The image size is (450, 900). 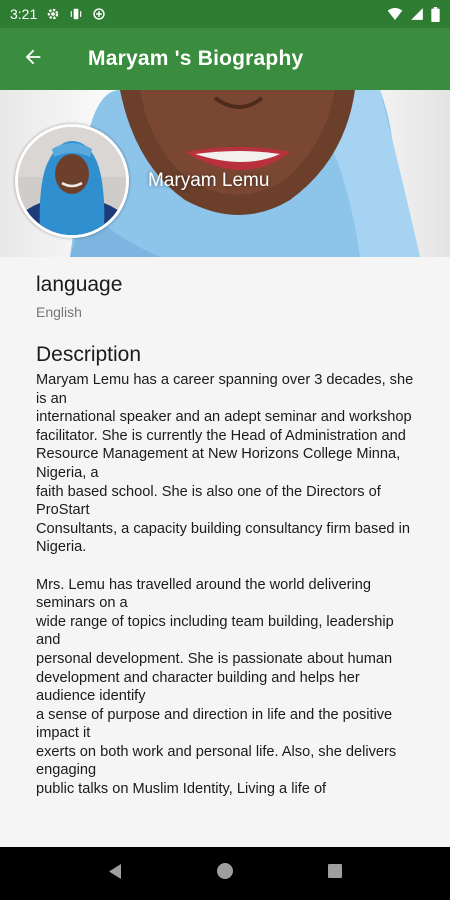 I want to click on avatar-photo, so click(x=72, y=181).